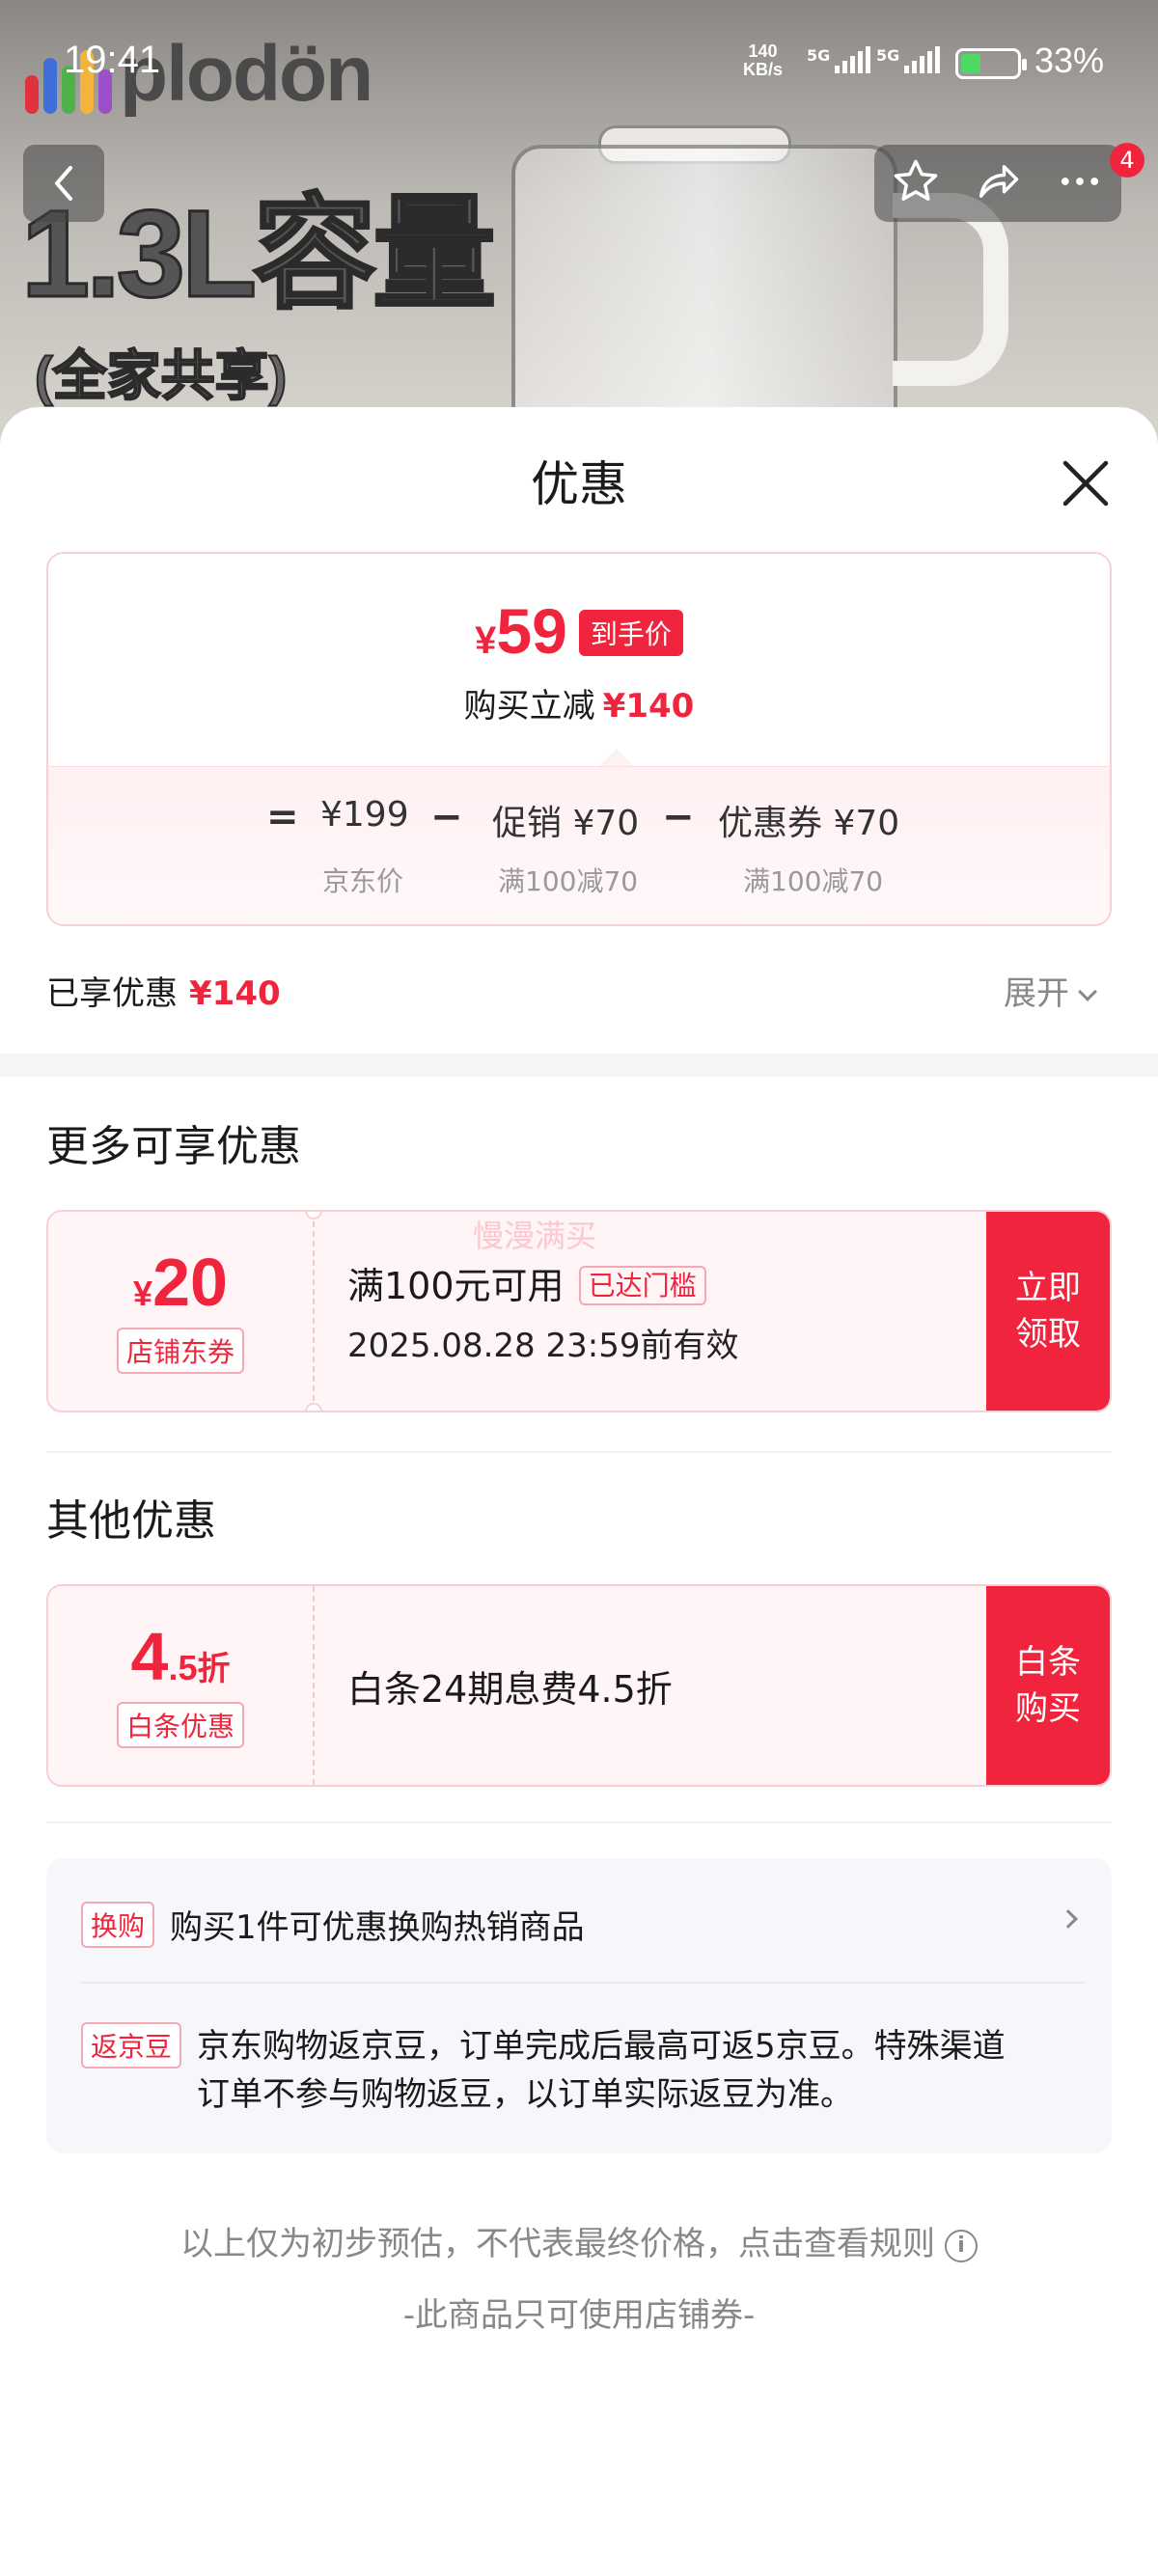 Image resolution: width=1158 pixels, height=2576 pixels. I want to click on close-button, so click(1085, 484).